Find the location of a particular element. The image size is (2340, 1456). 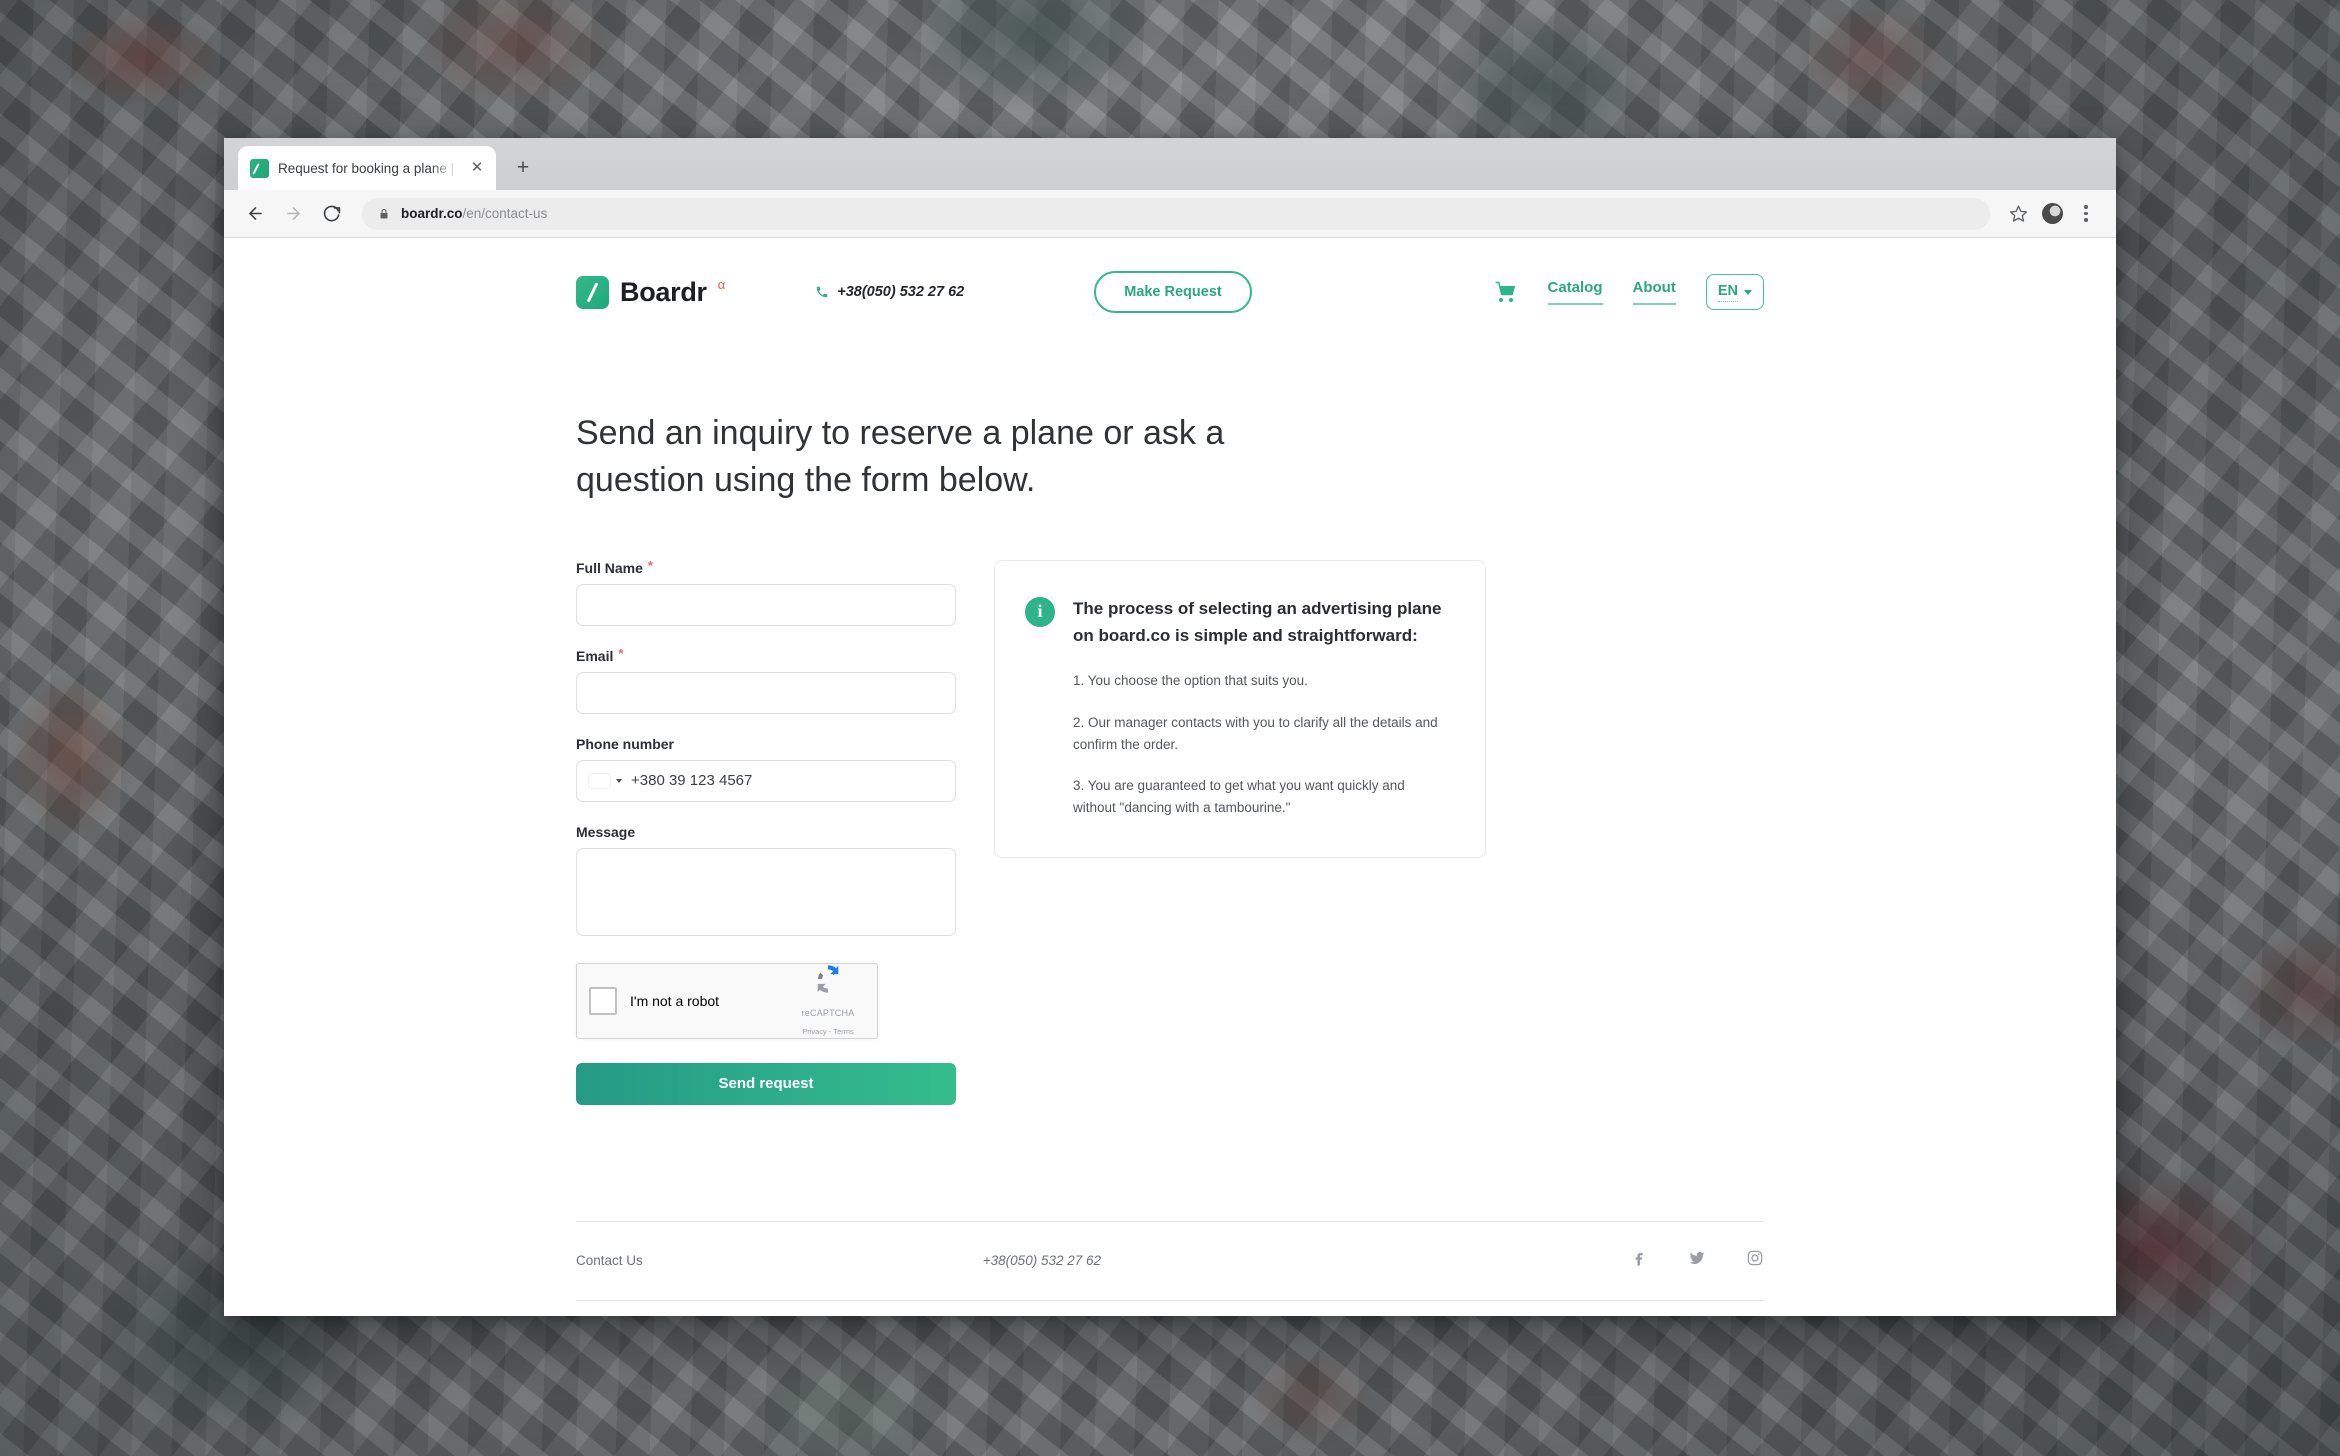

message-textarea is located at coordinates (766, 891).